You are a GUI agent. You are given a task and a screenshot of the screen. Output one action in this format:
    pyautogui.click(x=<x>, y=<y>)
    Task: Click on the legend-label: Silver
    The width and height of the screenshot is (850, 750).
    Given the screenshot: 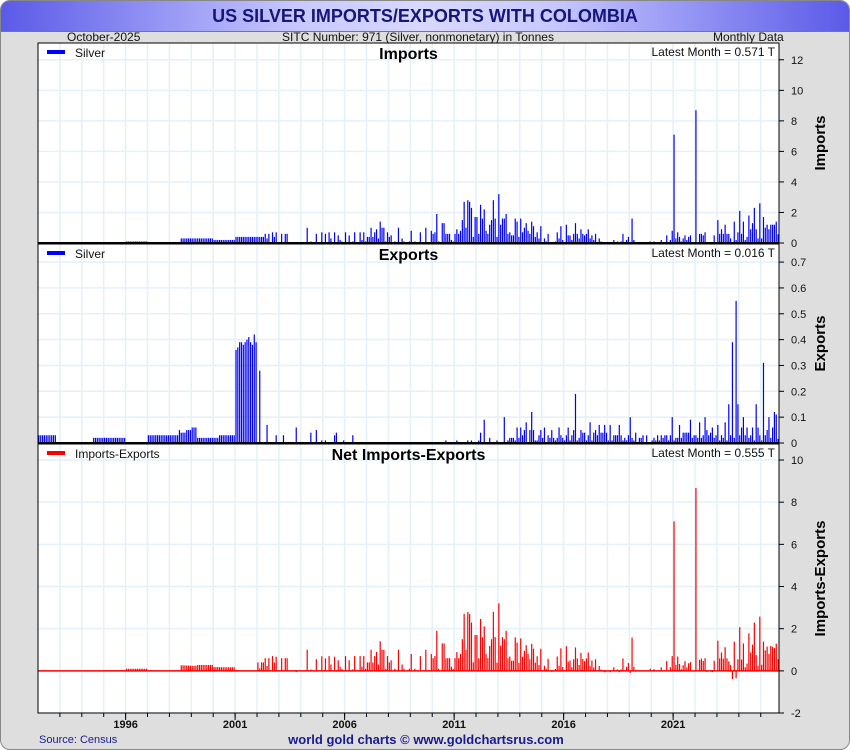 What is the action you would take?
    pyautogui.click(x=90, y=254)
    